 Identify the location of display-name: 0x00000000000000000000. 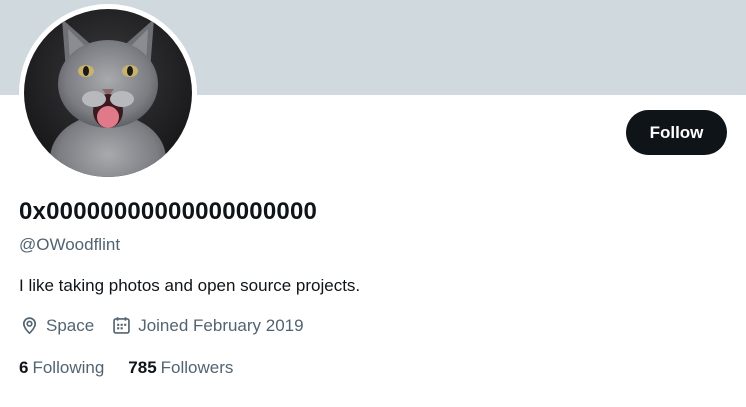
(168, 211).